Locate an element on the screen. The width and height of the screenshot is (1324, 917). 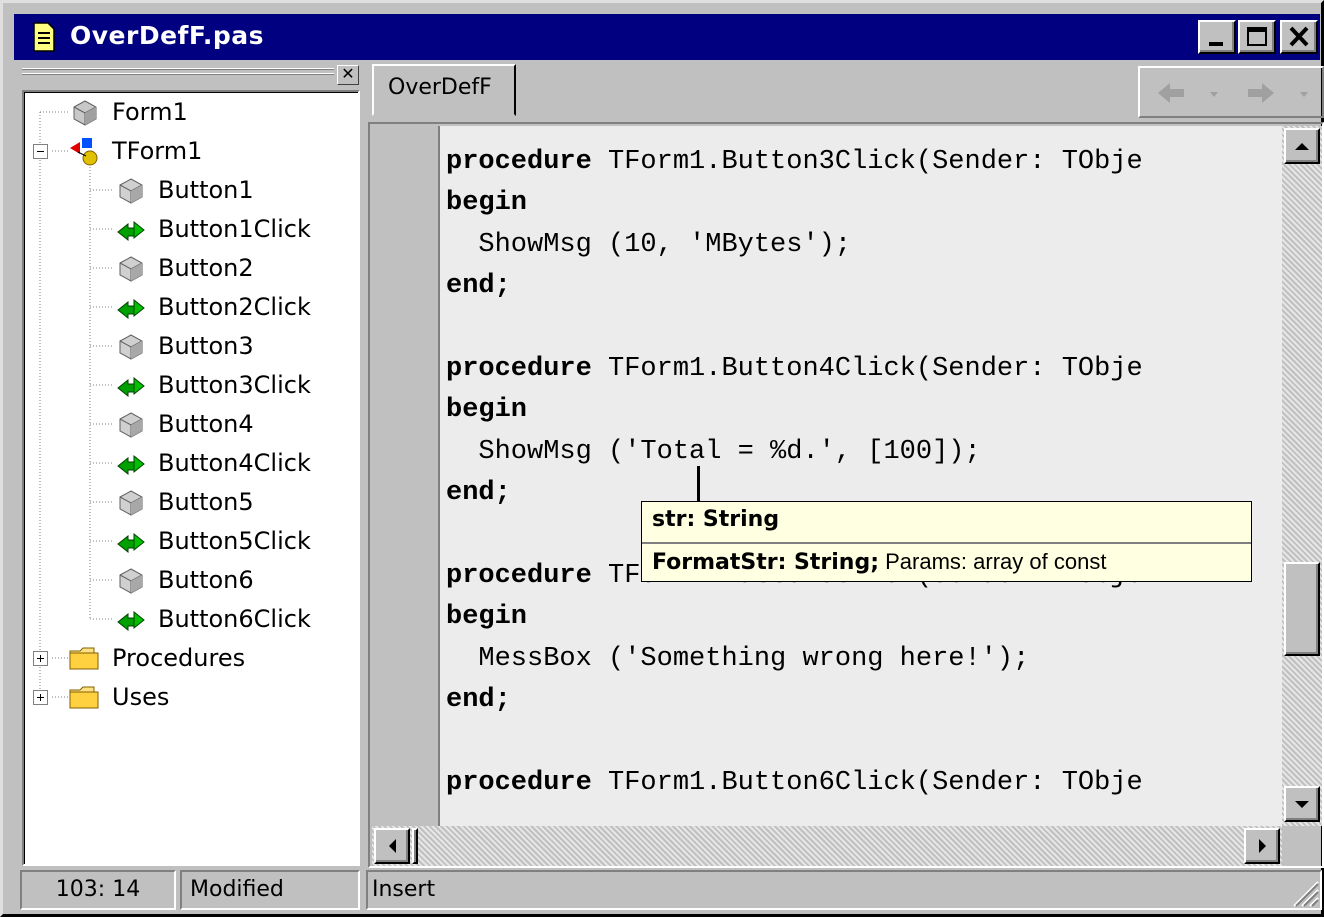
tab-overdeff: OverDefF is located at coordinates (444, 90).